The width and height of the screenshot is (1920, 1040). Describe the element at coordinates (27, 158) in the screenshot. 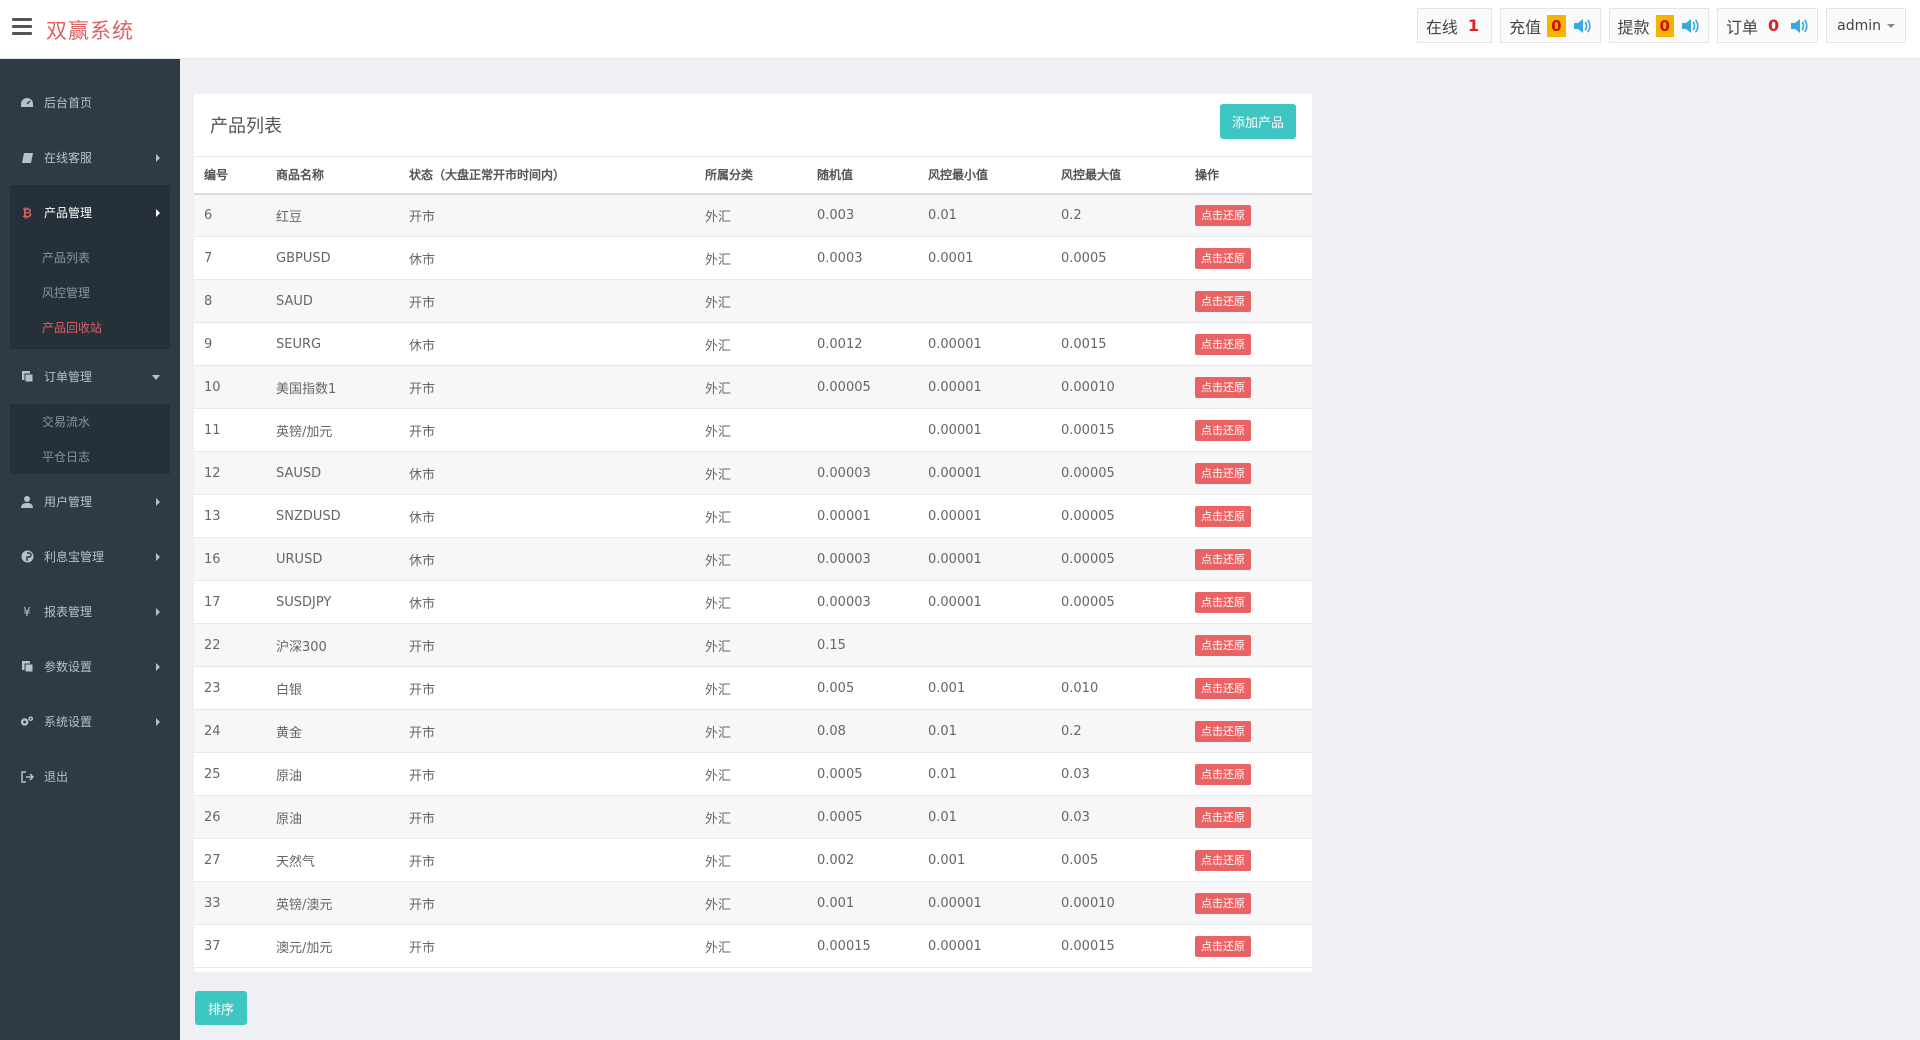

I see `book-icon` at that location.